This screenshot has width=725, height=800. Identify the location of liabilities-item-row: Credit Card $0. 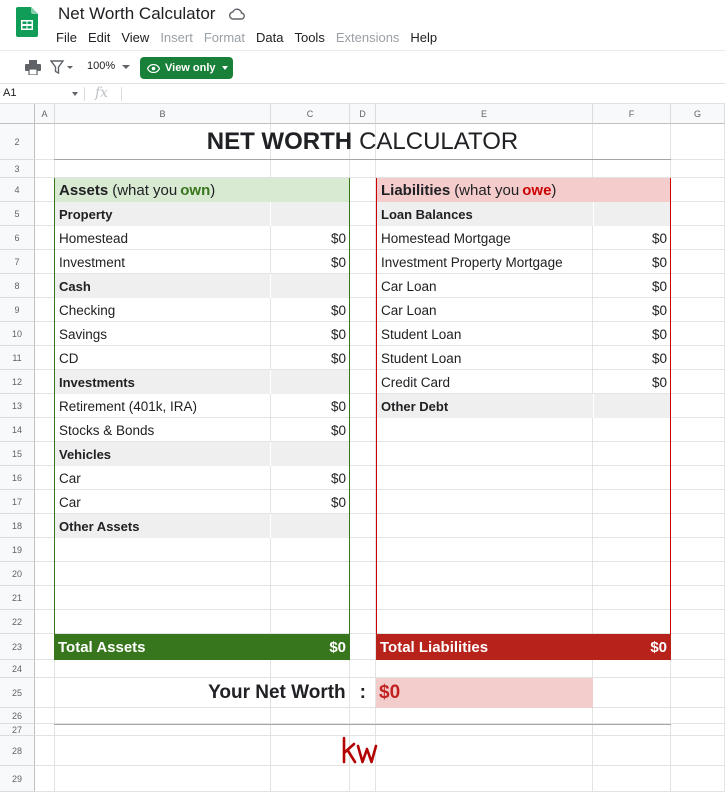
(523, 382).